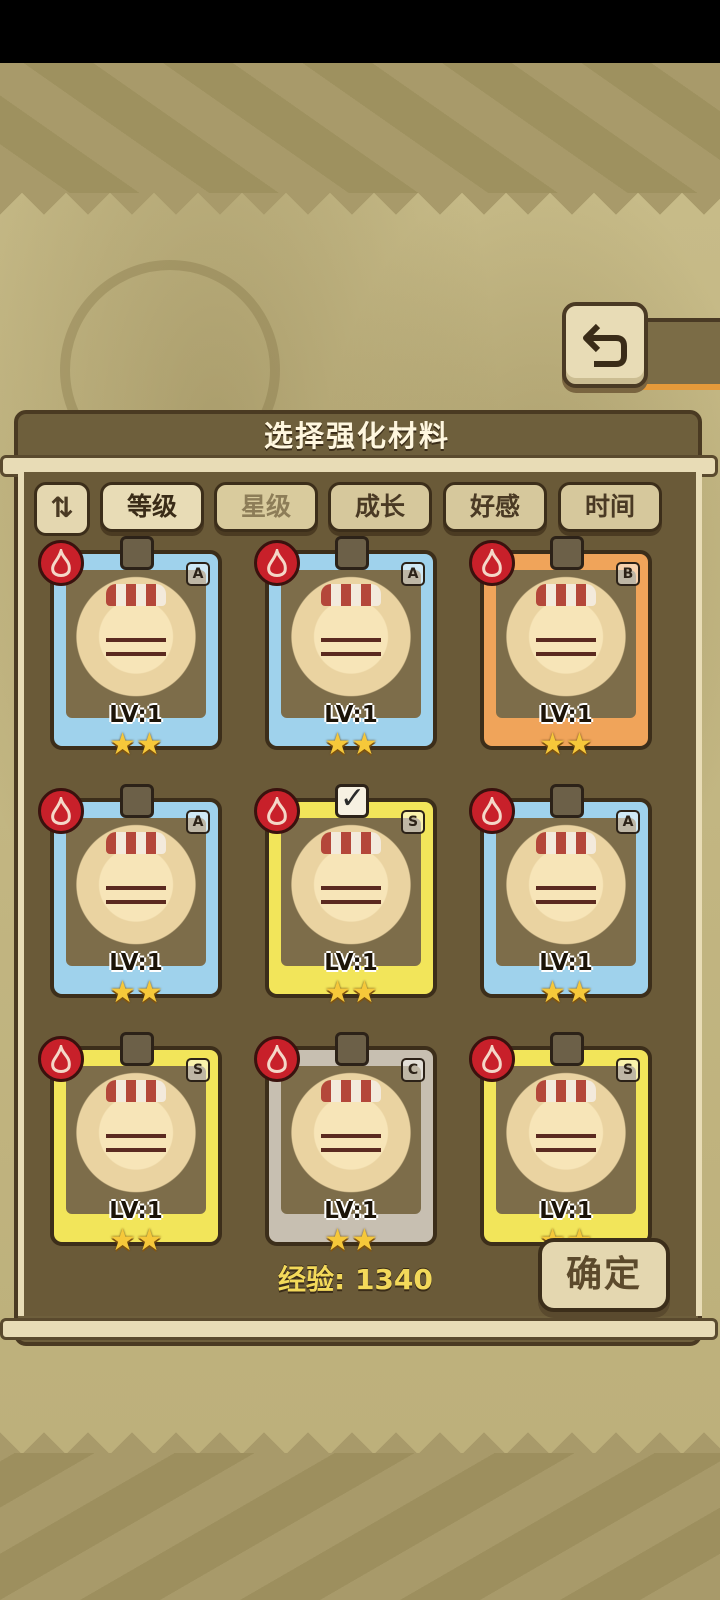 Image resolution: width=720 pixels, height=1600 pixels. What do you see at coordinates (393, 1279) in the screenshot?
I see `exp-value: 1340` at bounding box center [393, 1279].